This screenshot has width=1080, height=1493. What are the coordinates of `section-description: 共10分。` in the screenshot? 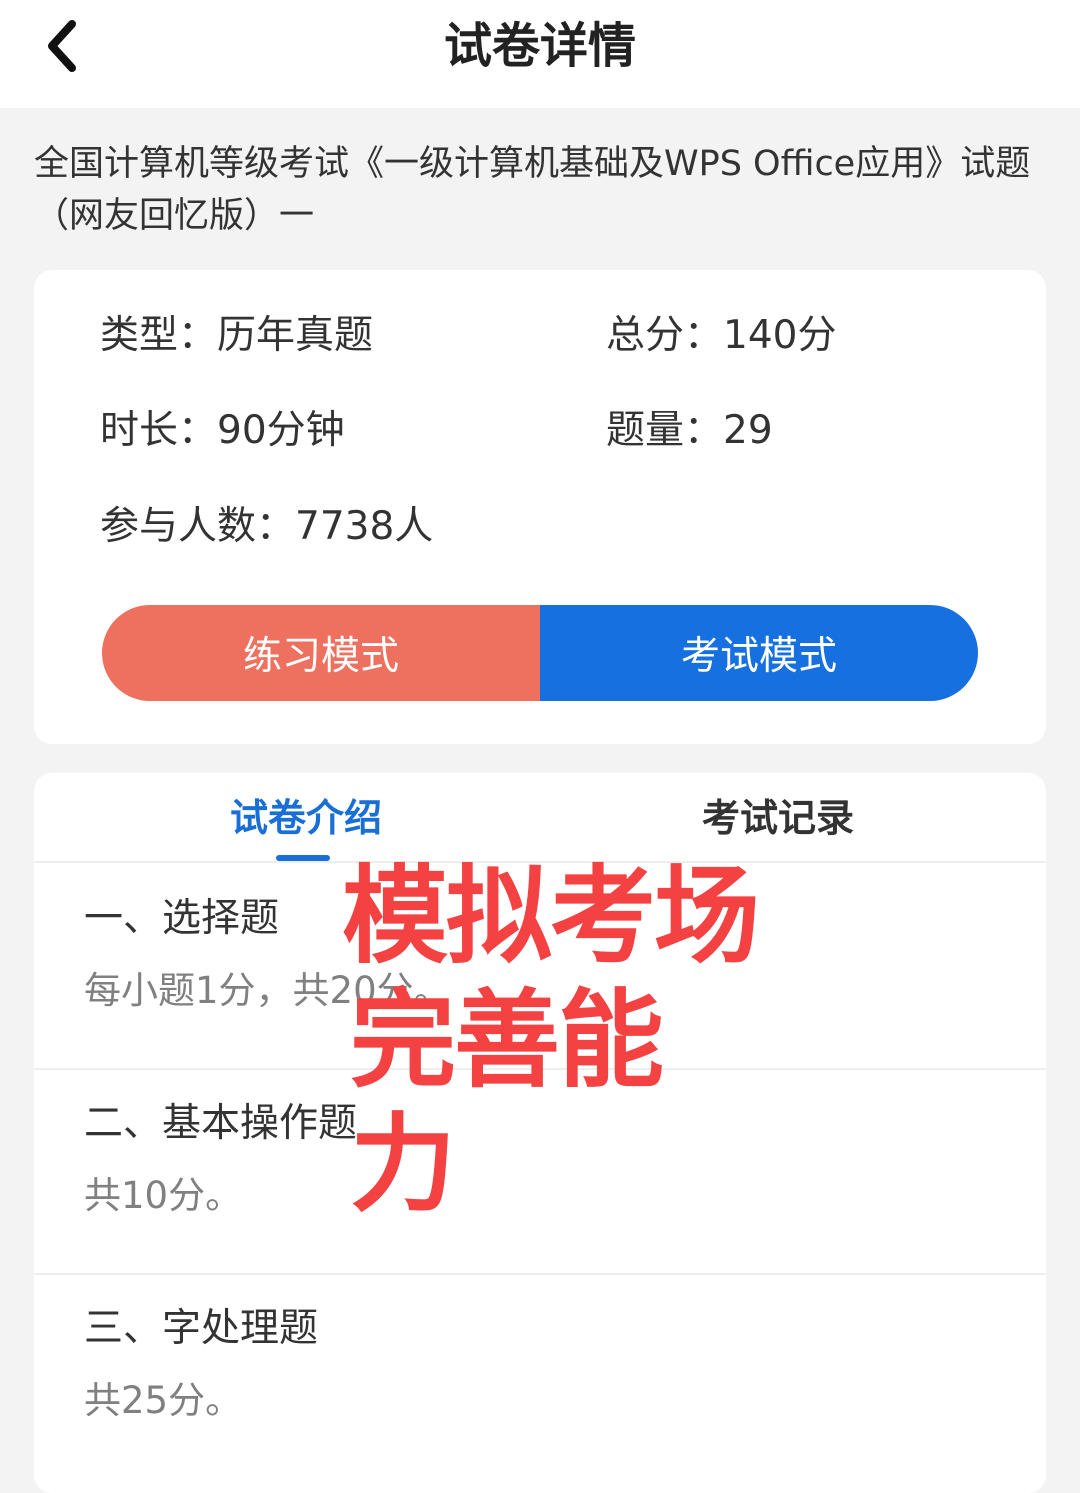 It's located at (163, 1195).